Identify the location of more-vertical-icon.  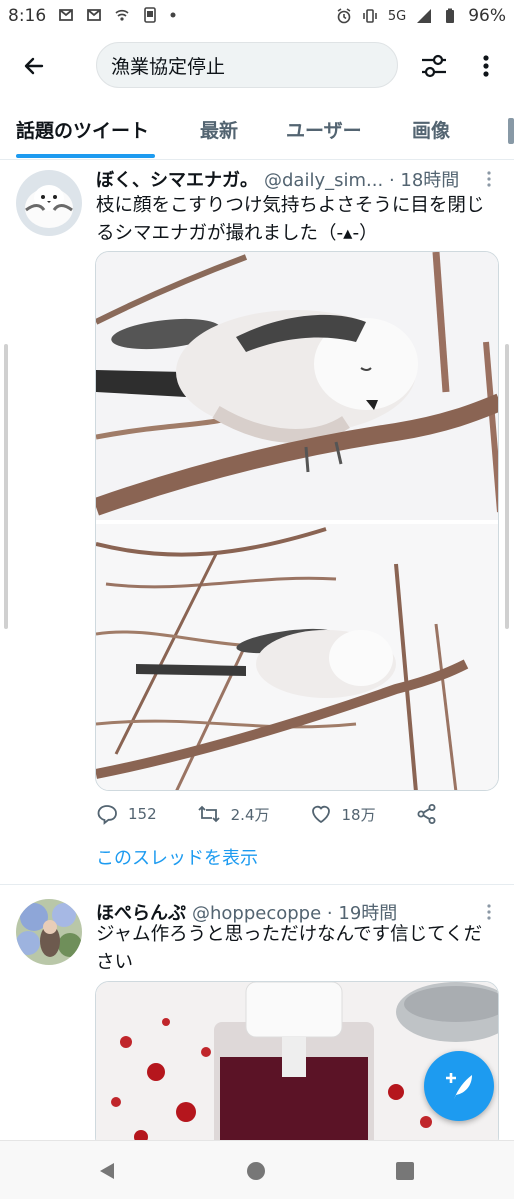
(486, 66).